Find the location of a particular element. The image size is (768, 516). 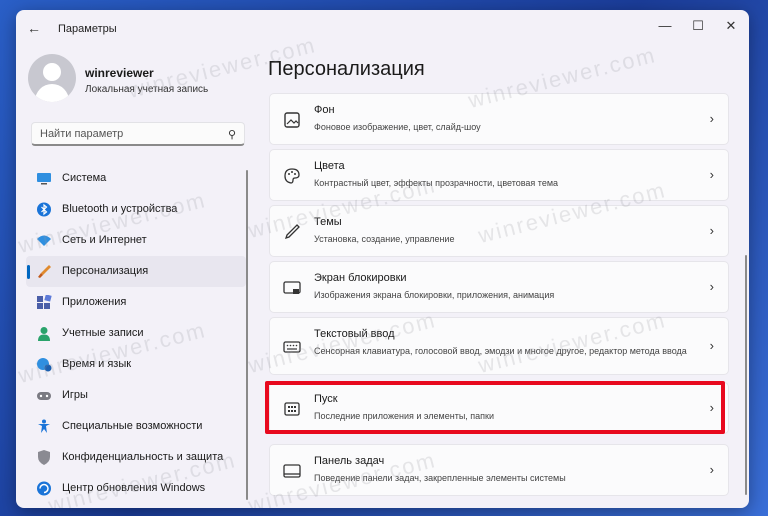

card-title: Темы is located at coordinates (328, 222).